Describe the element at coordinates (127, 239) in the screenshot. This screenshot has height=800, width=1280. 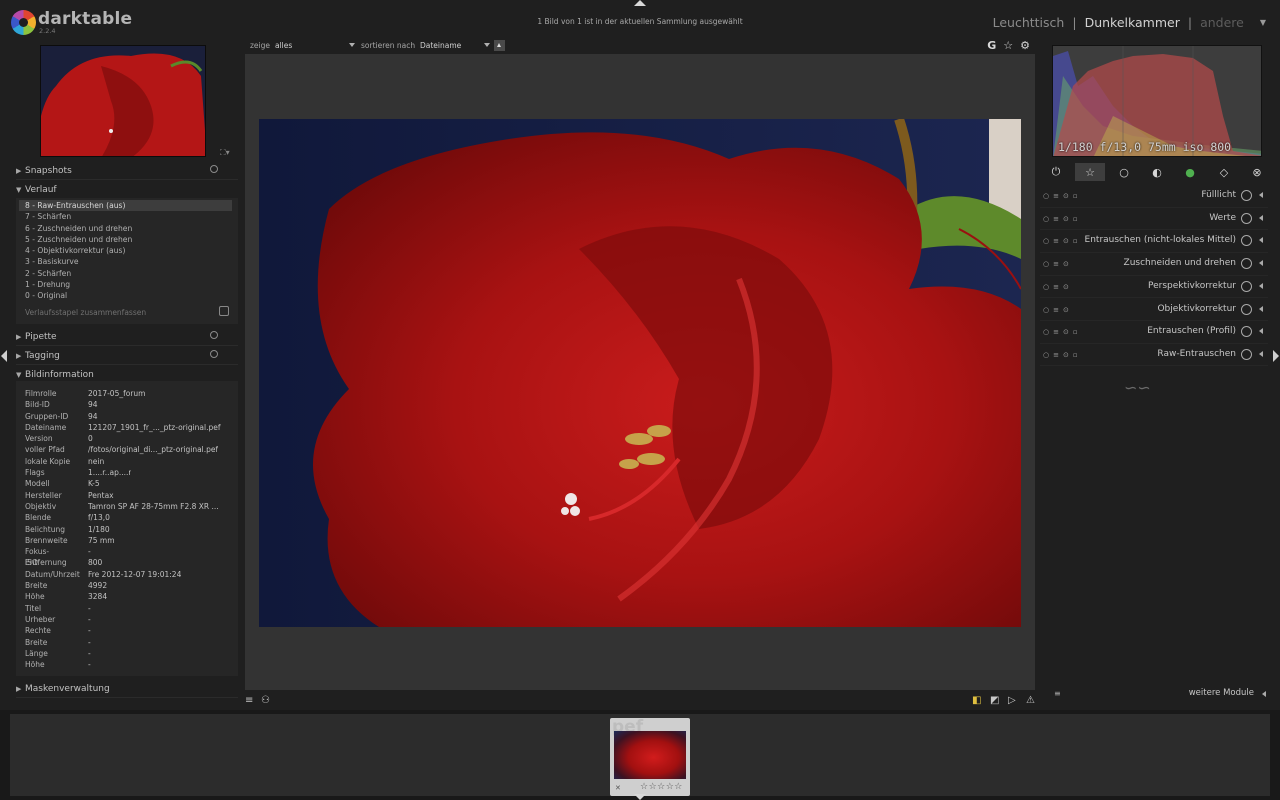
I see `history-item: 5 - Zuschneiden und drehen` at that location.